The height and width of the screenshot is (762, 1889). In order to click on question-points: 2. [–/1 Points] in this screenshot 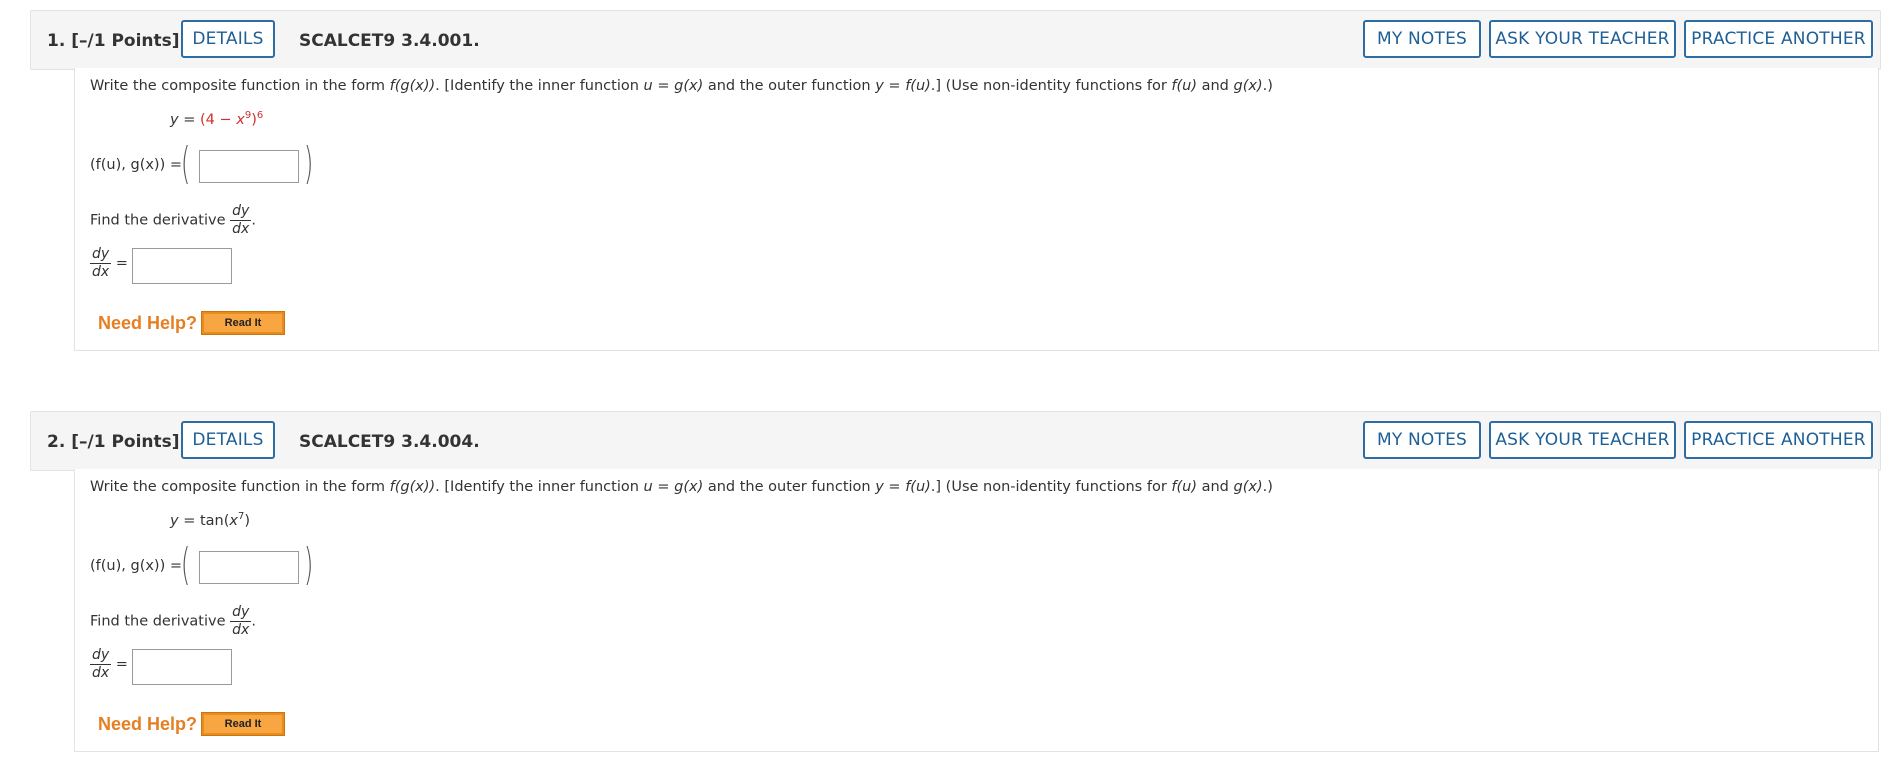, I will do `click(113, 442)`.